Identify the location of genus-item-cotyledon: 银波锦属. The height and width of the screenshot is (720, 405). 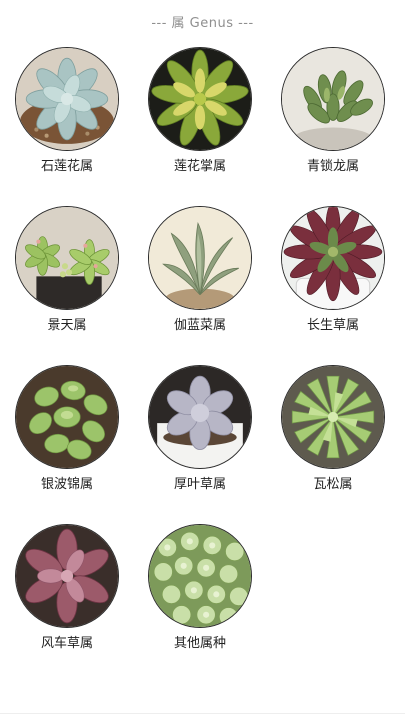
(67, 429).